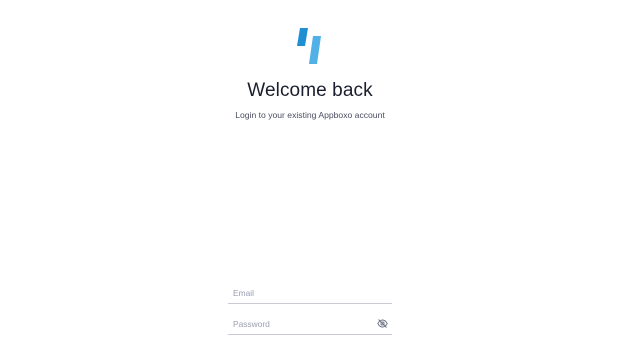  I want to click on page-subtitle: Login to your existing Appboxo account, so click(310, 115).